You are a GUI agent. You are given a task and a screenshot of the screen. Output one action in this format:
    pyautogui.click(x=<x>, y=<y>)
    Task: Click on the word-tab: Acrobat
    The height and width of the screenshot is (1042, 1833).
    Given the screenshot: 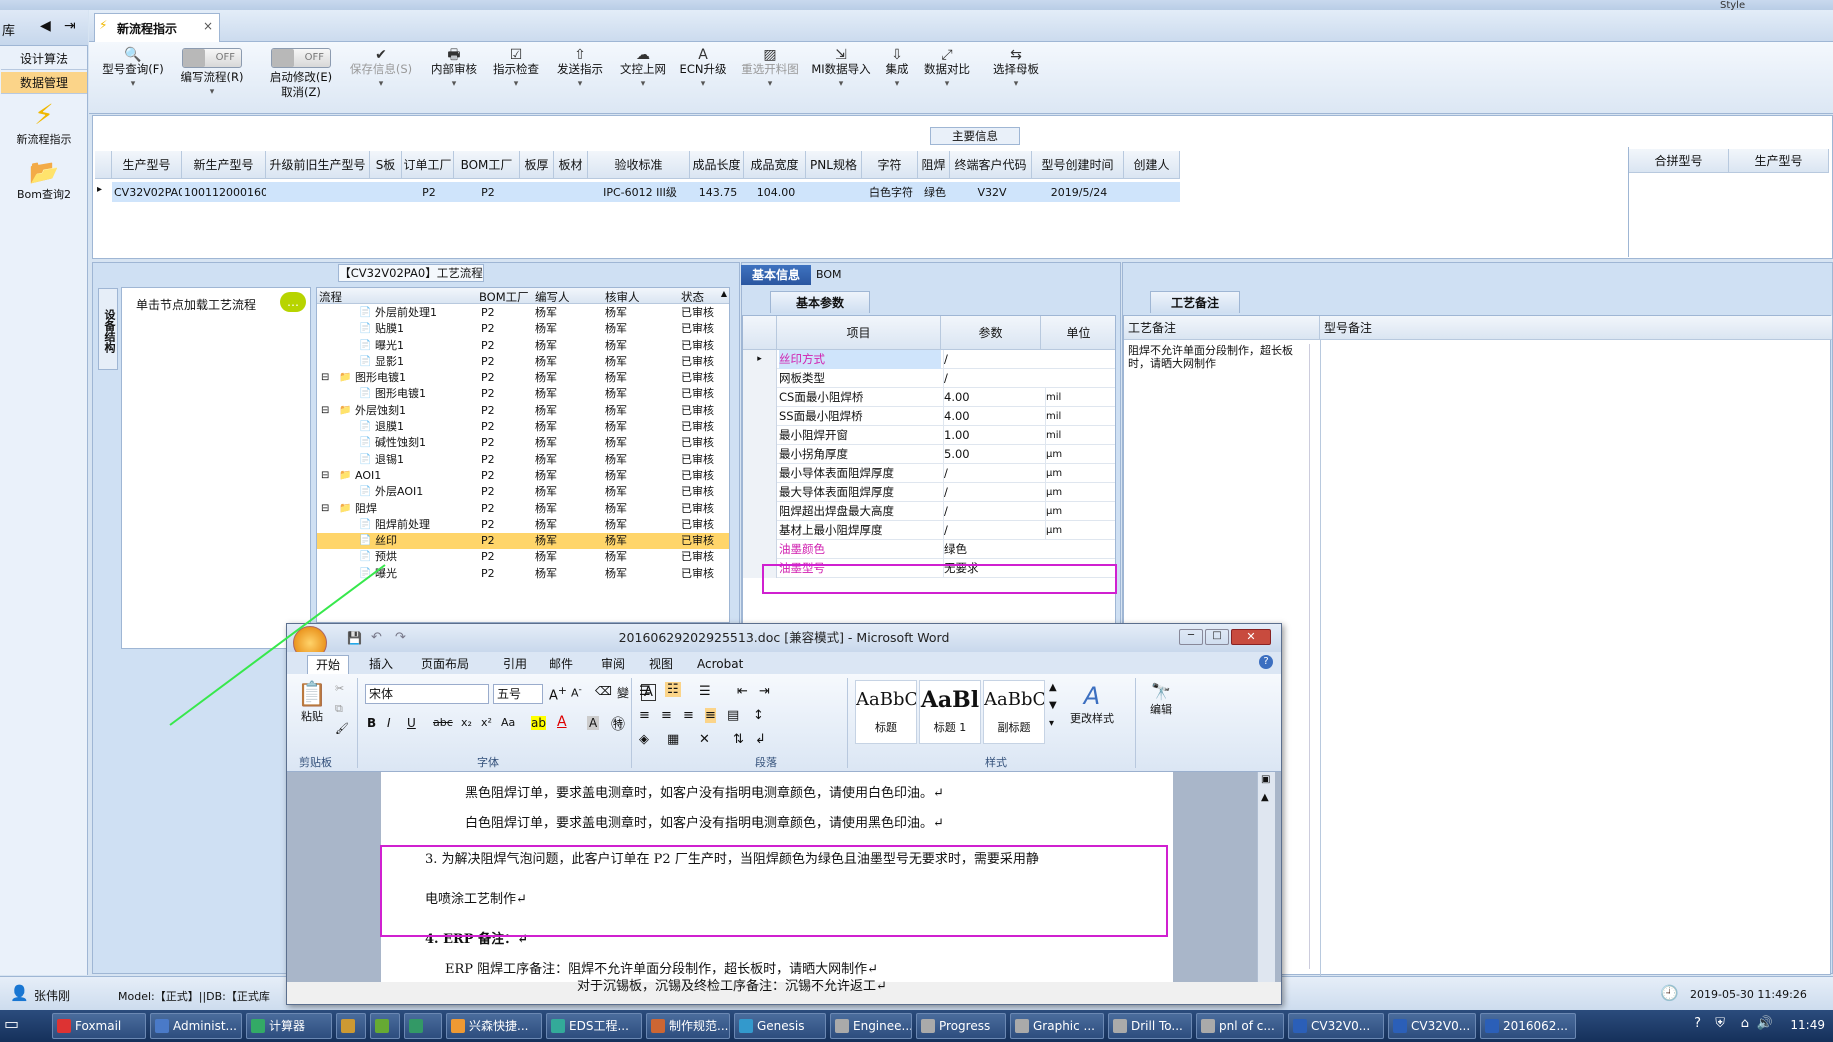 What is the action you would take?
    pyautogui.click(x=720, y=664)
    